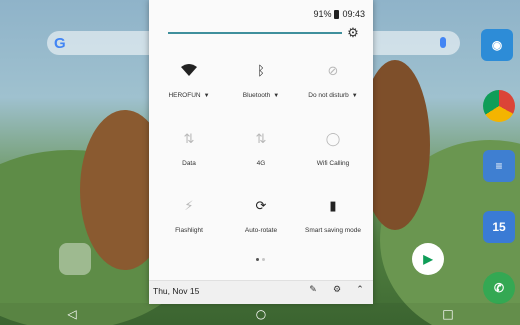  What do you see at coordinates (328, 95) in the screenshot?
I see `tile-dnd-label: Do not disturb` at bounding box center [328, 95].